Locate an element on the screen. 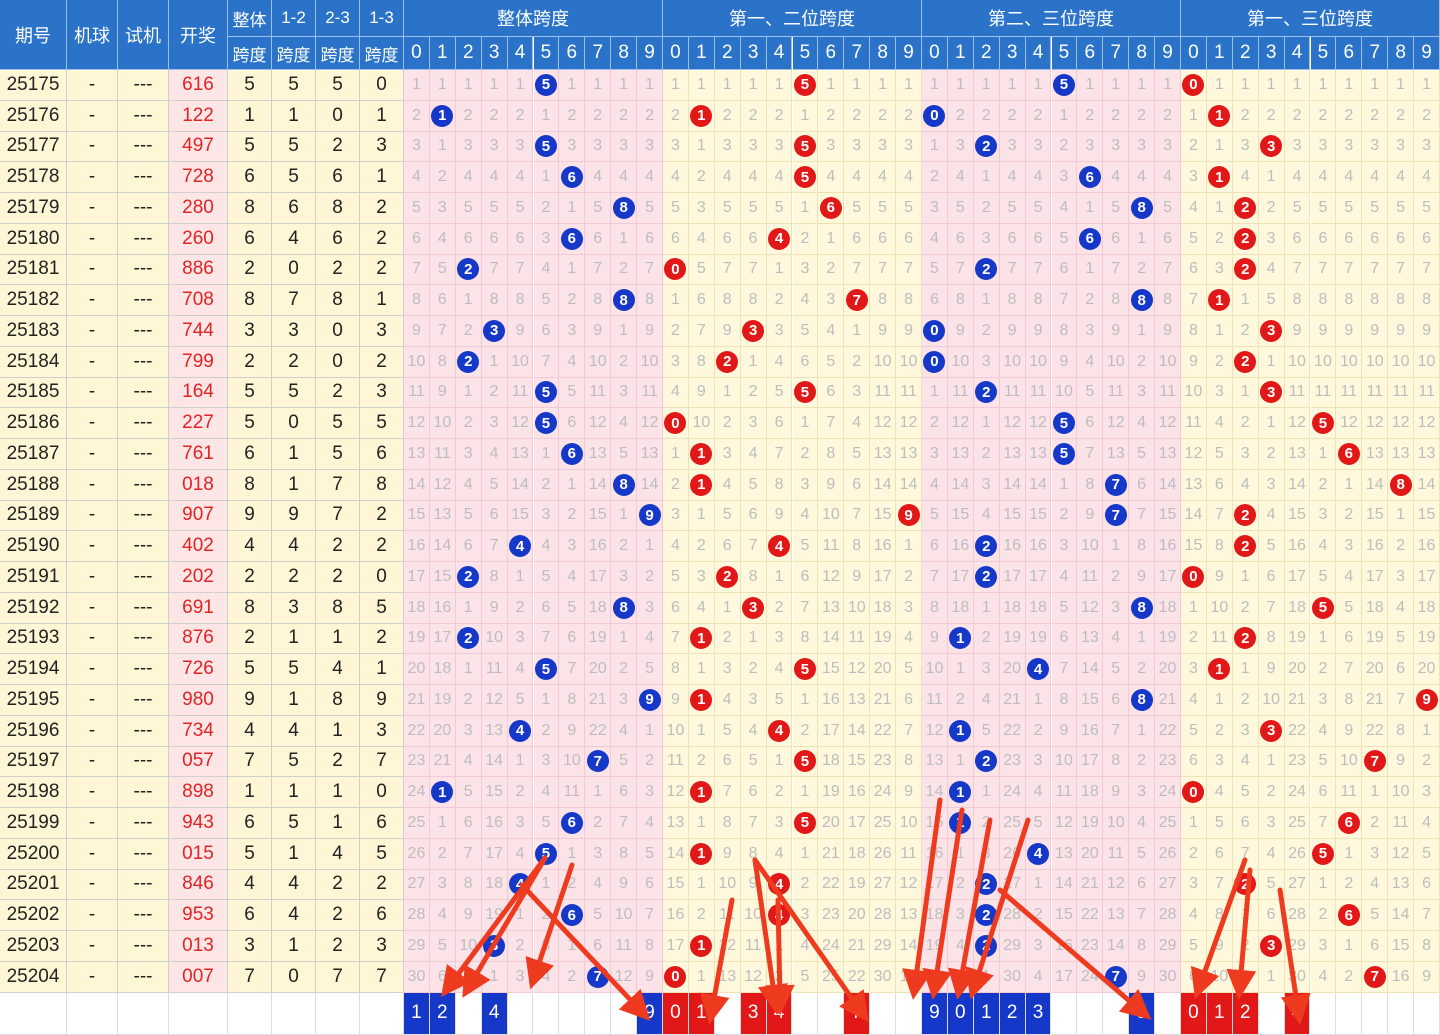 This screenshot has width=1440, height=1035. hit-cell: 1 is located at coordinates (701, 792).